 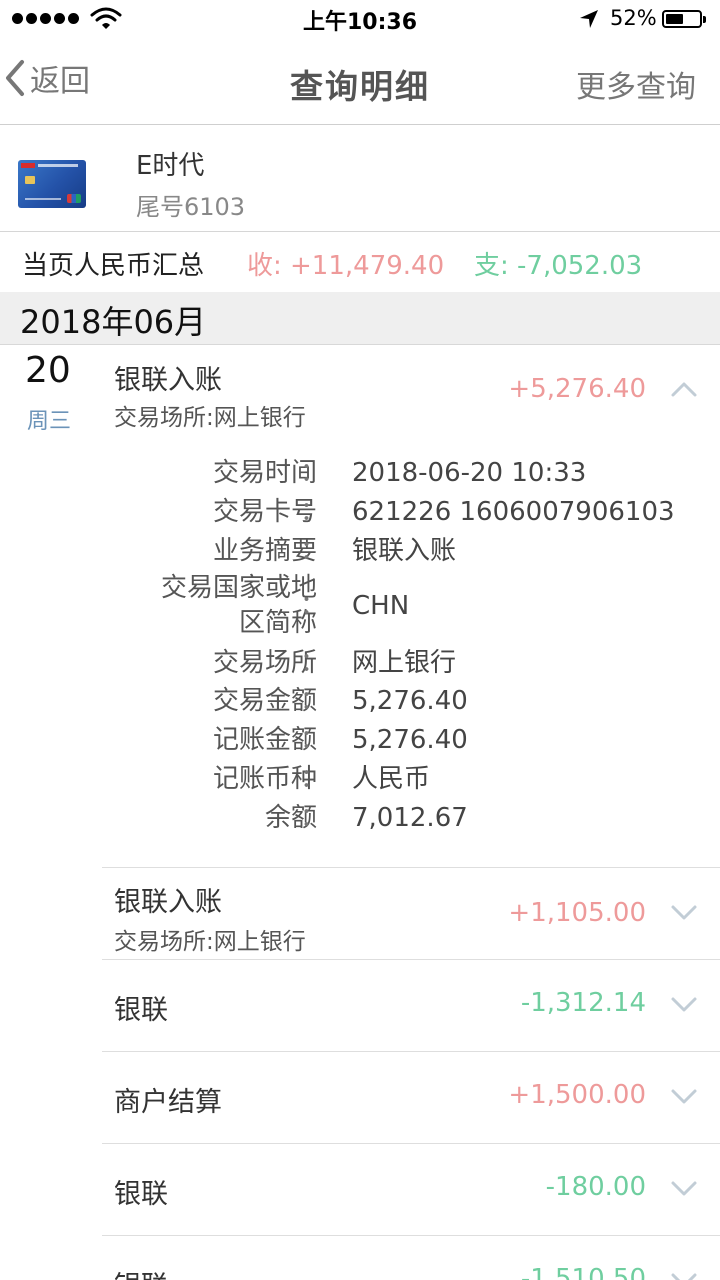 I want to click on transaction-title: 商户结算, so click(x=168, y=1102).